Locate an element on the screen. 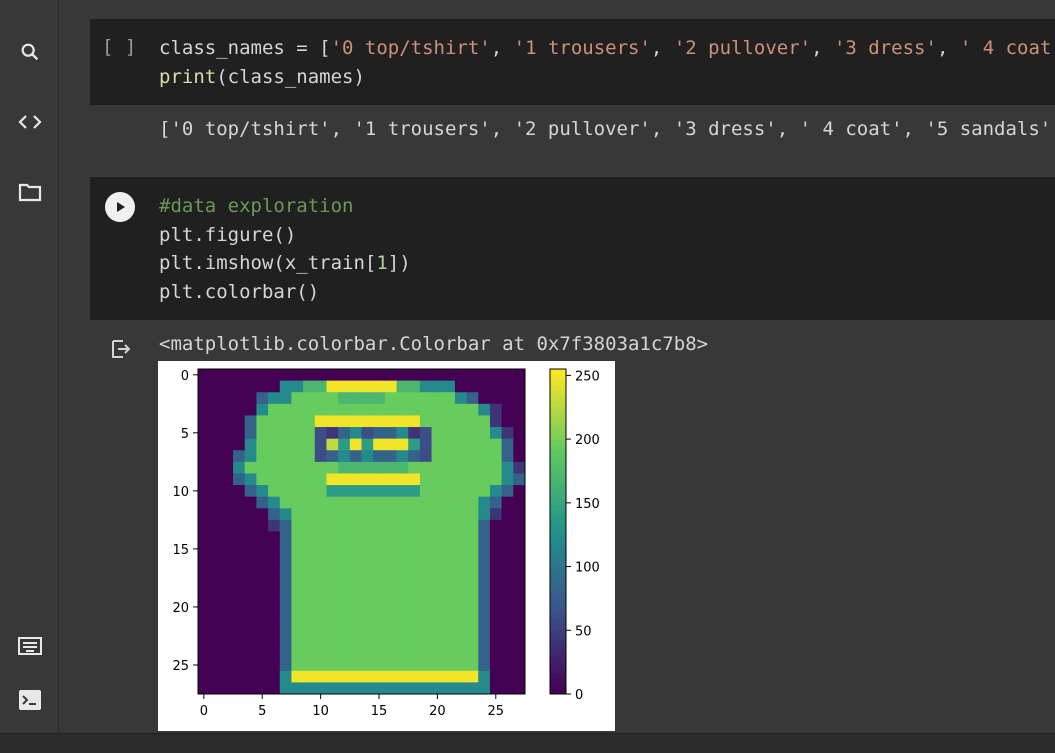  output-redirect-icon is located at coordinates (121, 349).